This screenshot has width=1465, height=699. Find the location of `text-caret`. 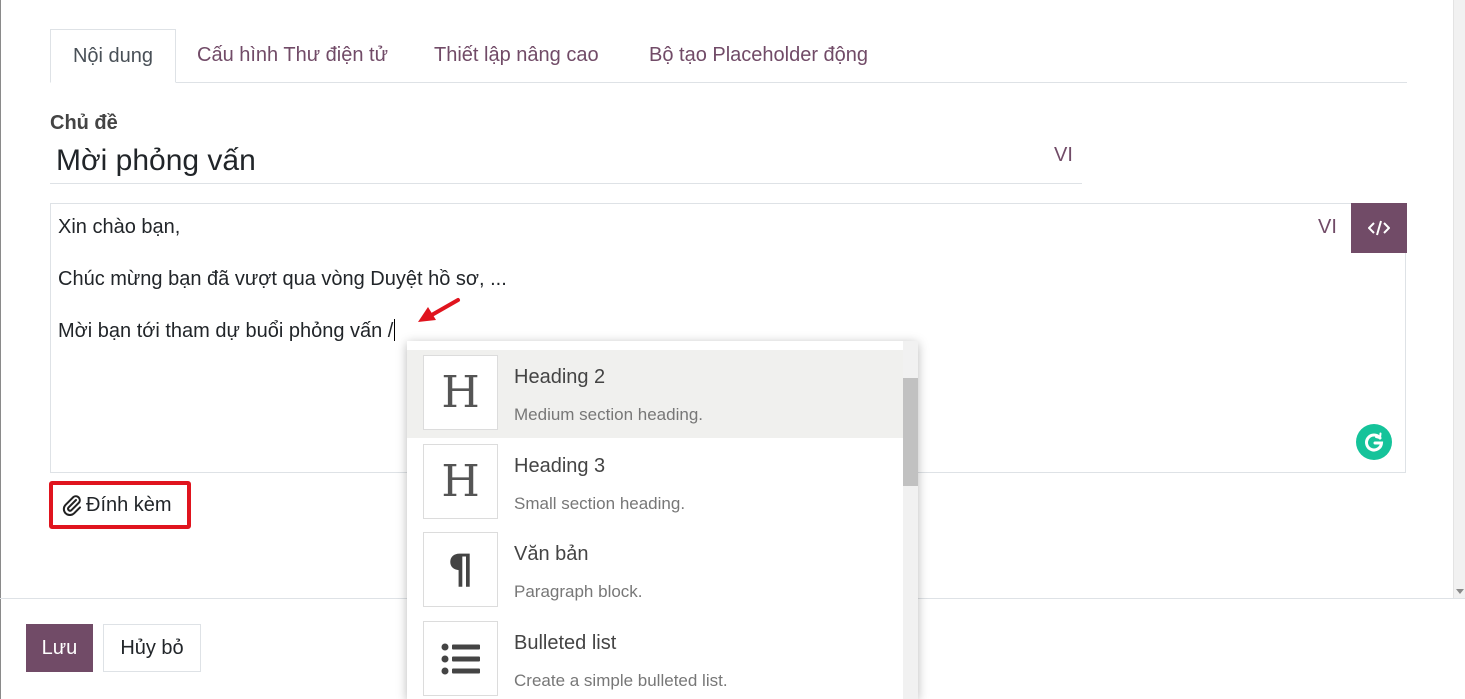

text-caret is located at coordinates (395, 330).